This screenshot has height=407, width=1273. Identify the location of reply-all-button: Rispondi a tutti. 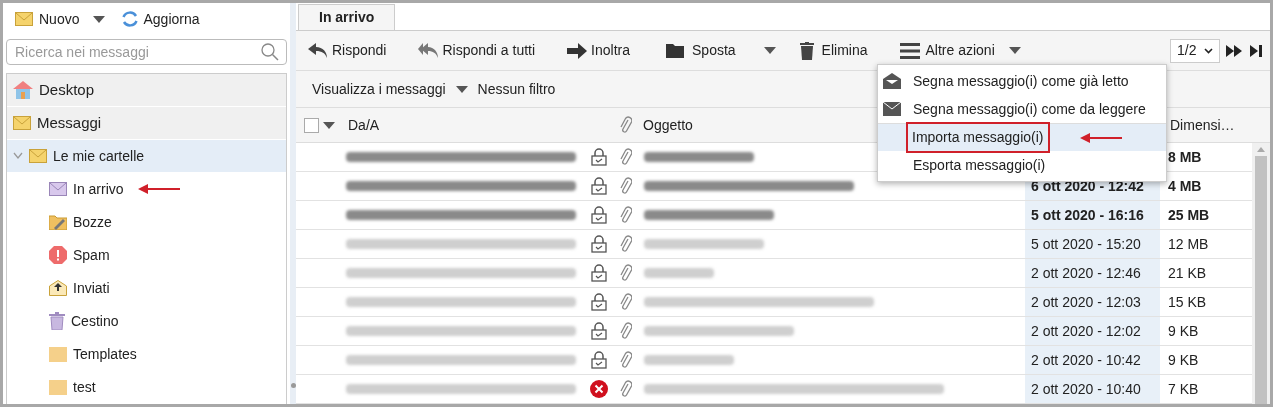
(477, 50).